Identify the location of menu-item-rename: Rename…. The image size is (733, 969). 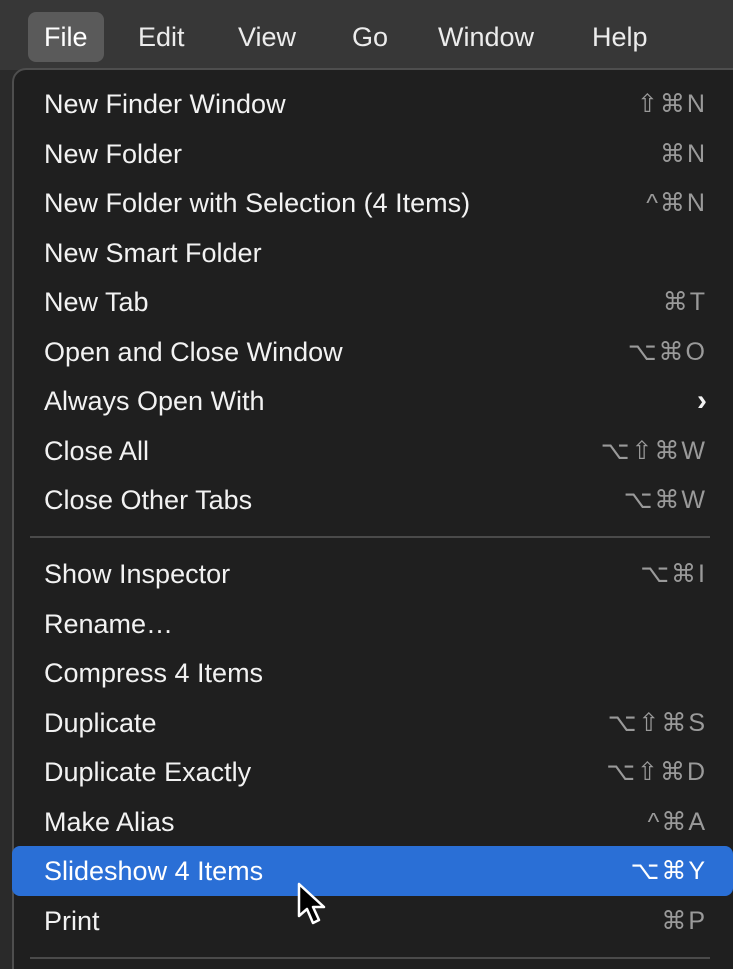
(372, 624).